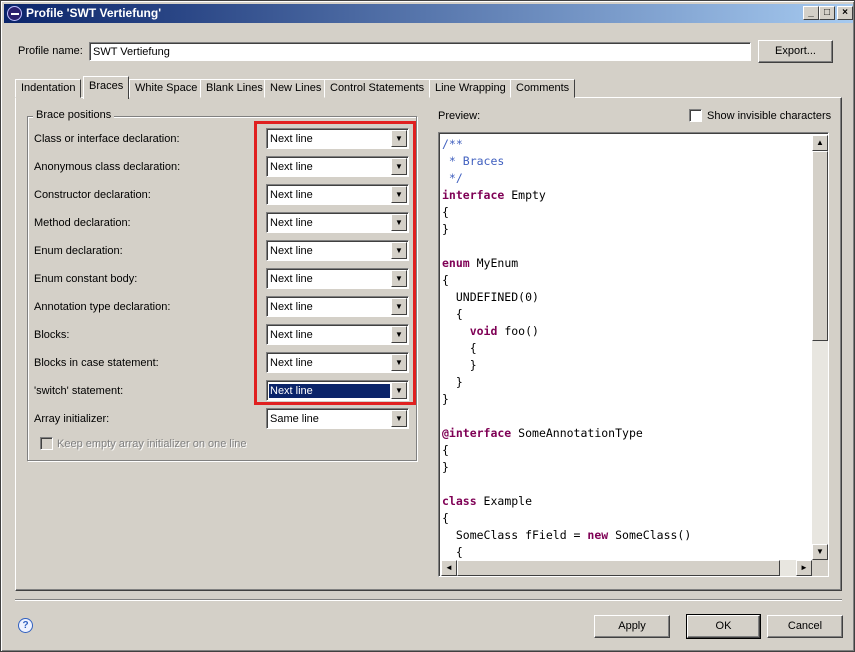 This screenshot has height=652, width=855. Describe the element at coordinates (82, 223) in the screenshot. I see `method-declaration-label: Method declaration:` at that location.